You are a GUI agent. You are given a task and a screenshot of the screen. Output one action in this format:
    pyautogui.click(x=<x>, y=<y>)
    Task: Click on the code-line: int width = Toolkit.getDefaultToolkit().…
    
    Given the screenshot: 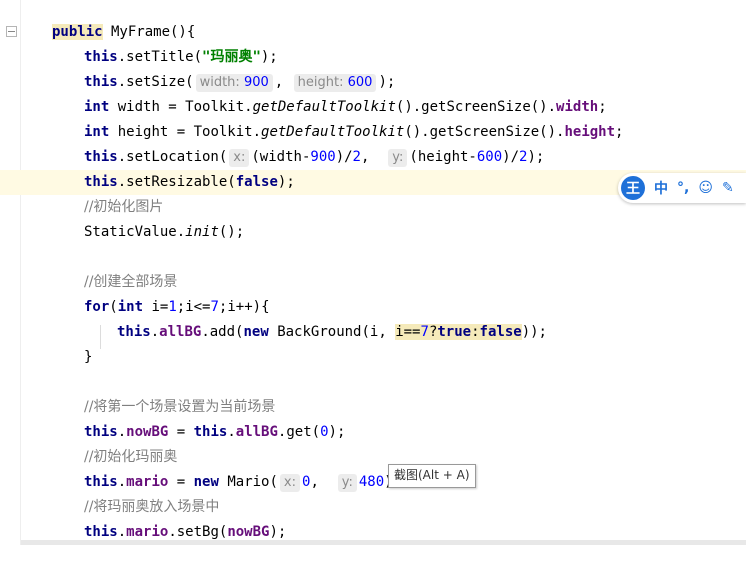 What is the action you would take?
    pyautogui.click(x=373, y=107)
    